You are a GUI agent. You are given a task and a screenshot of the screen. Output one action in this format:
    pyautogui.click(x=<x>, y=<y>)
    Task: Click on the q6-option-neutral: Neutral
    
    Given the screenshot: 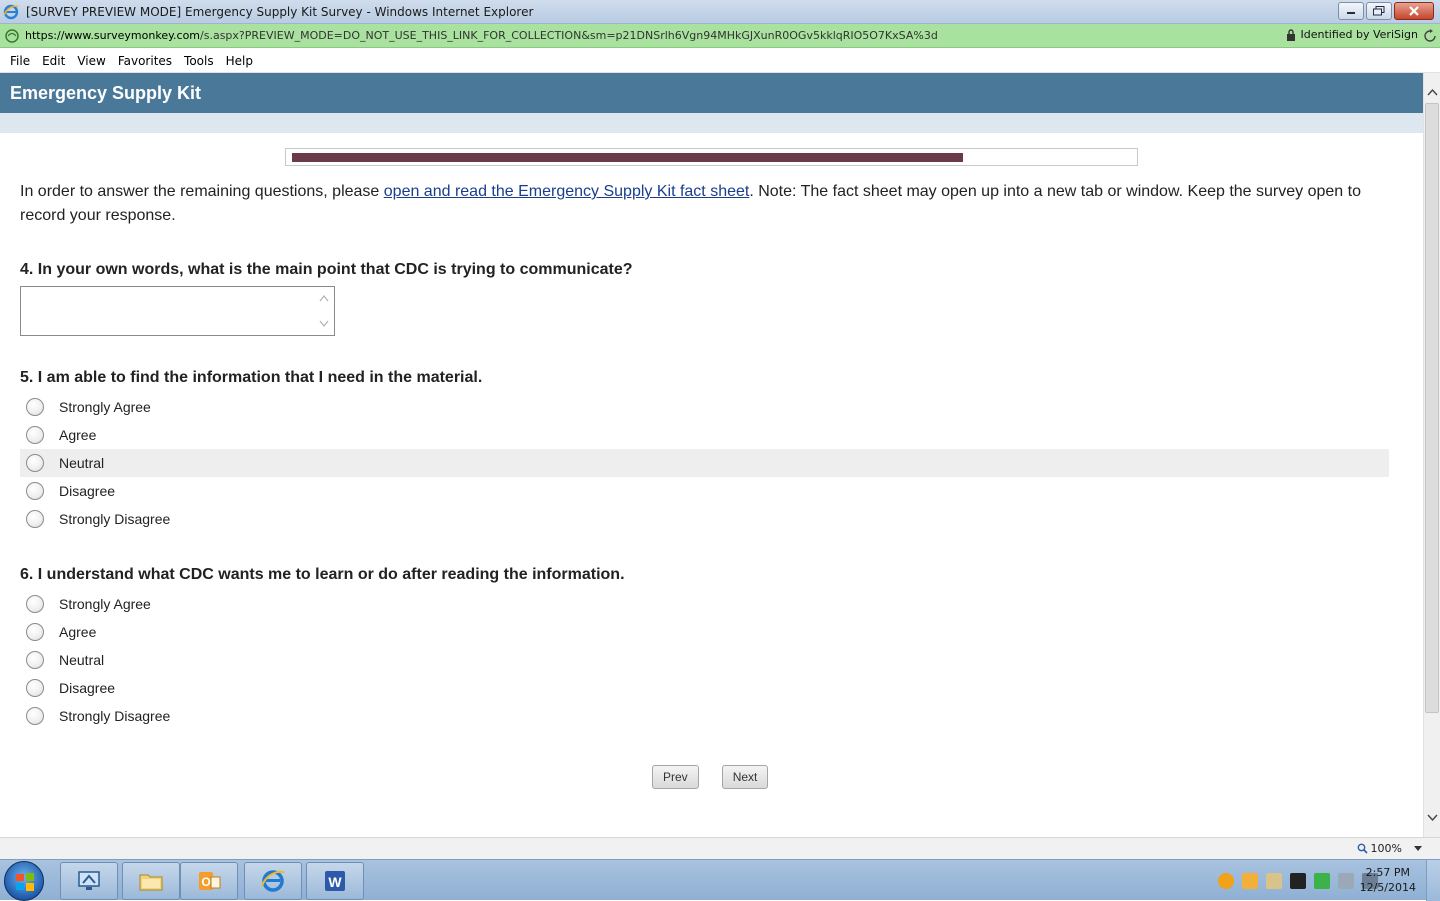 What is the action you would take?
    pyautogui.click(x=704, y=660)
    